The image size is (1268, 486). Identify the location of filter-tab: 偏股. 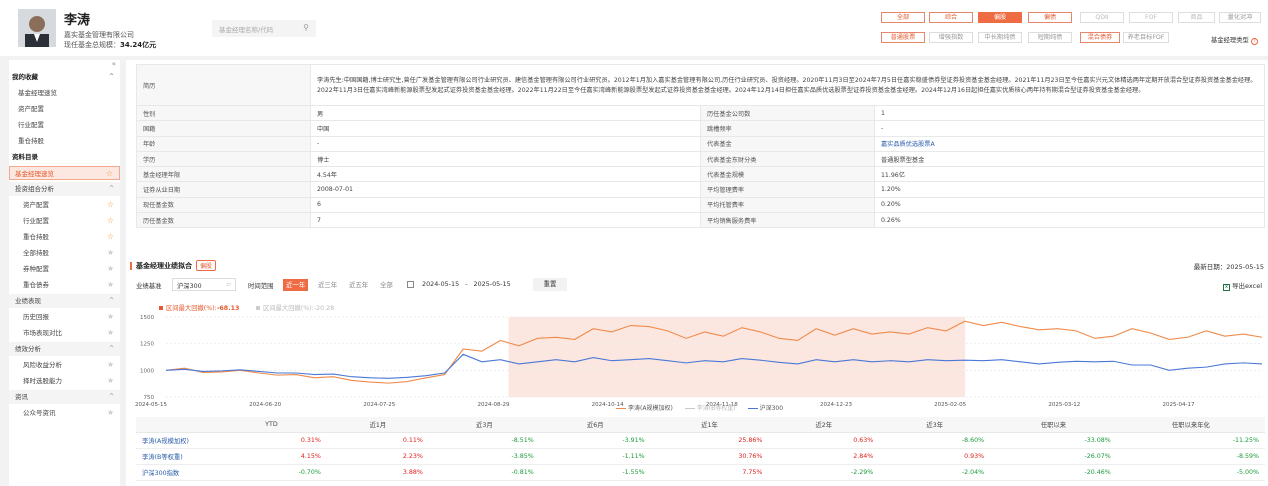
(1000, 17).